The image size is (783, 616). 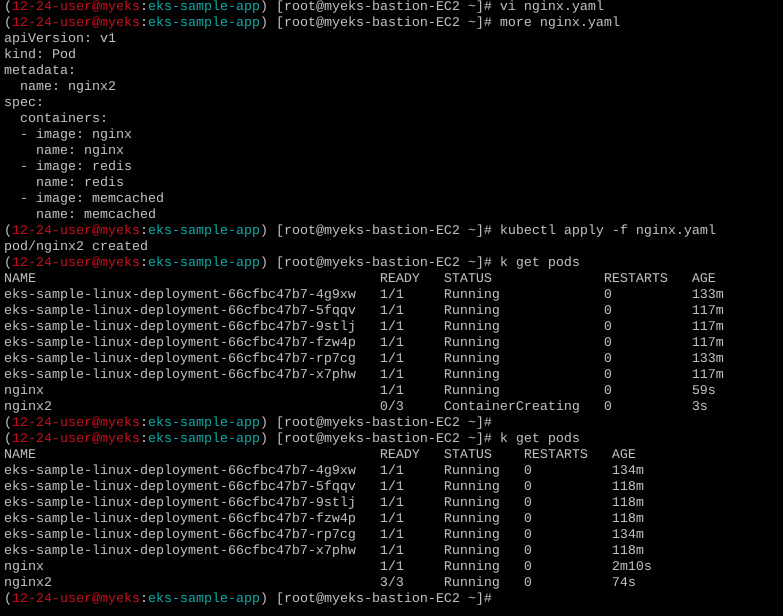 What do you see at coordinates (40, 56) in the screenshot?
I see `output-text: kind: Pod` at bounding box center [40, 56].